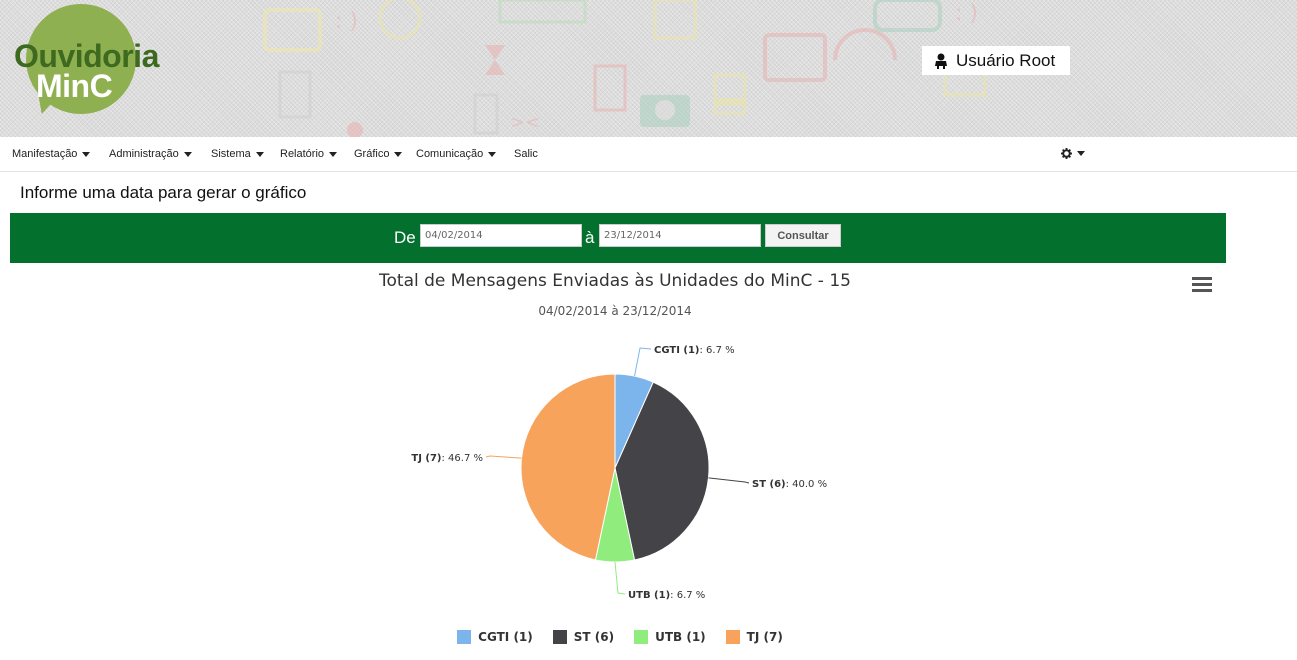  Describe the element at coordinates (789, 484) in the screenshot. I see `pie-data-label: ST (6): 40.0 %` at that location.